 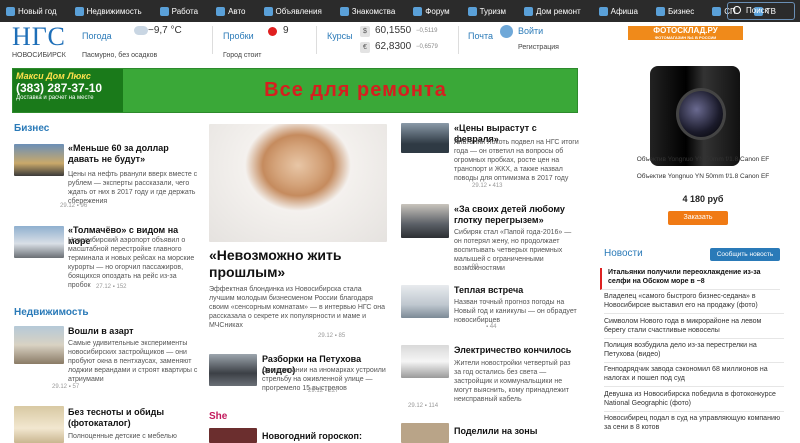 I want to click on cloud-icon, so click(x=141, y=30).